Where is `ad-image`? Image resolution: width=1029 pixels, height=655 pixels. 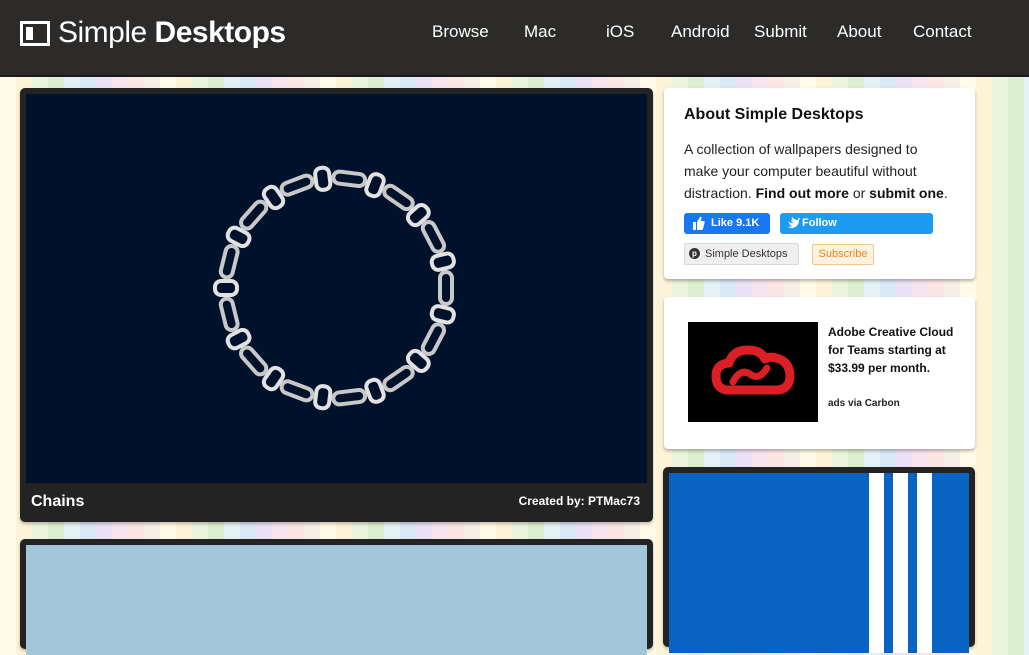 ad-image is located at coordinates (753, 372).